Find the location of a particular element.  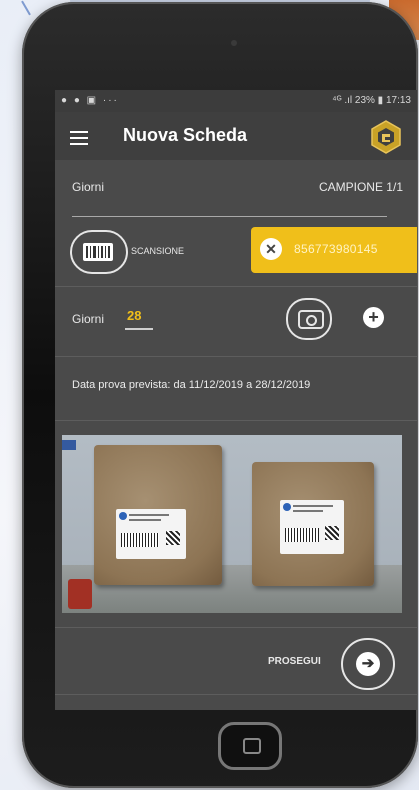

scanned-code-chip: ✕ 856773980145 is located at coordinates (334, 250).